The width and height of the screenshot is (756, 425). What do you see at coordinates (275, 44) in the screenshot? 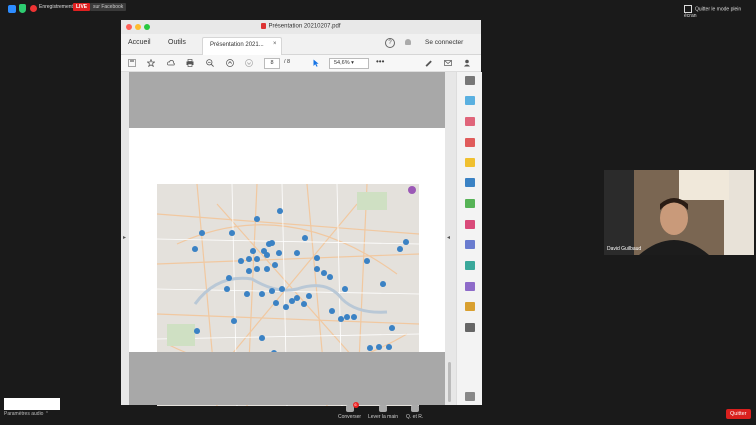
I see `close-tab-icon: ×` at bounding box center [275, 44].